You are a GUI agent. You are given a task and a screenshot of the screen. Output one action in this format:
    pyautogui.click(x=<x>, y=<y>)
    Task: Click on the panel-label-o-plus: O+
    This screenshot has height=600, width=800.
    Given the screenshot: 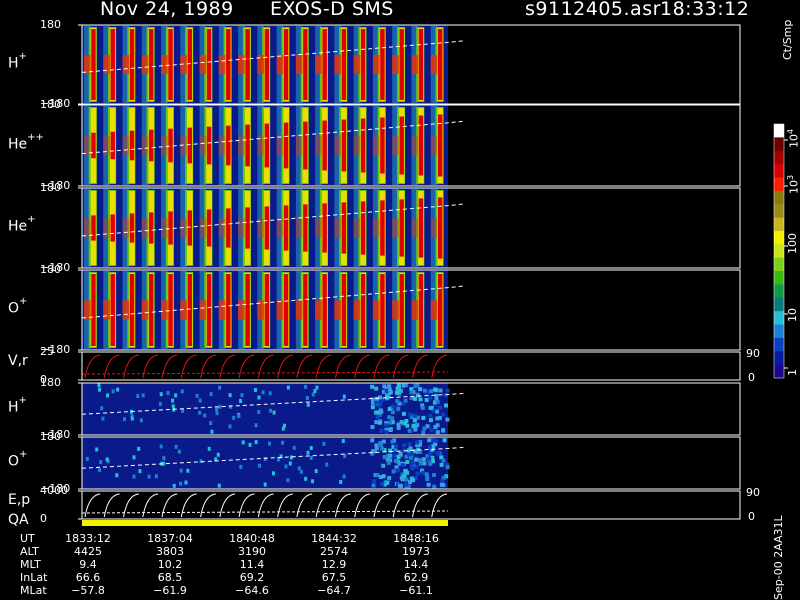 What is the action you would take?
    pyautogui.click(x=17, y=306)
    